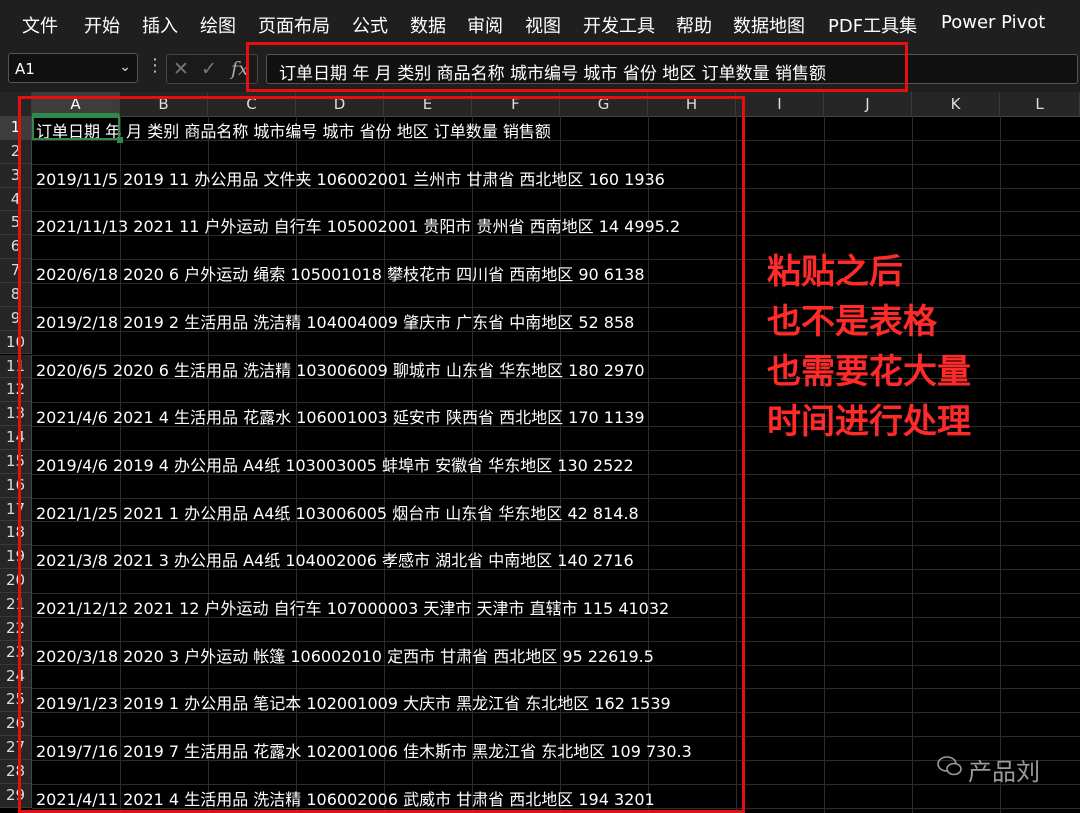  I want to click on menu-draw: 绘图, so click(218, 25).